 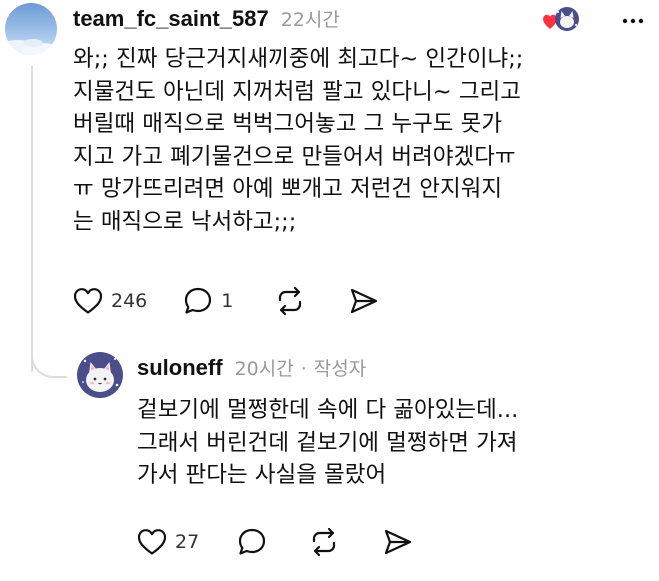 I want to click on thread-connector, so click(x=49, y=364).